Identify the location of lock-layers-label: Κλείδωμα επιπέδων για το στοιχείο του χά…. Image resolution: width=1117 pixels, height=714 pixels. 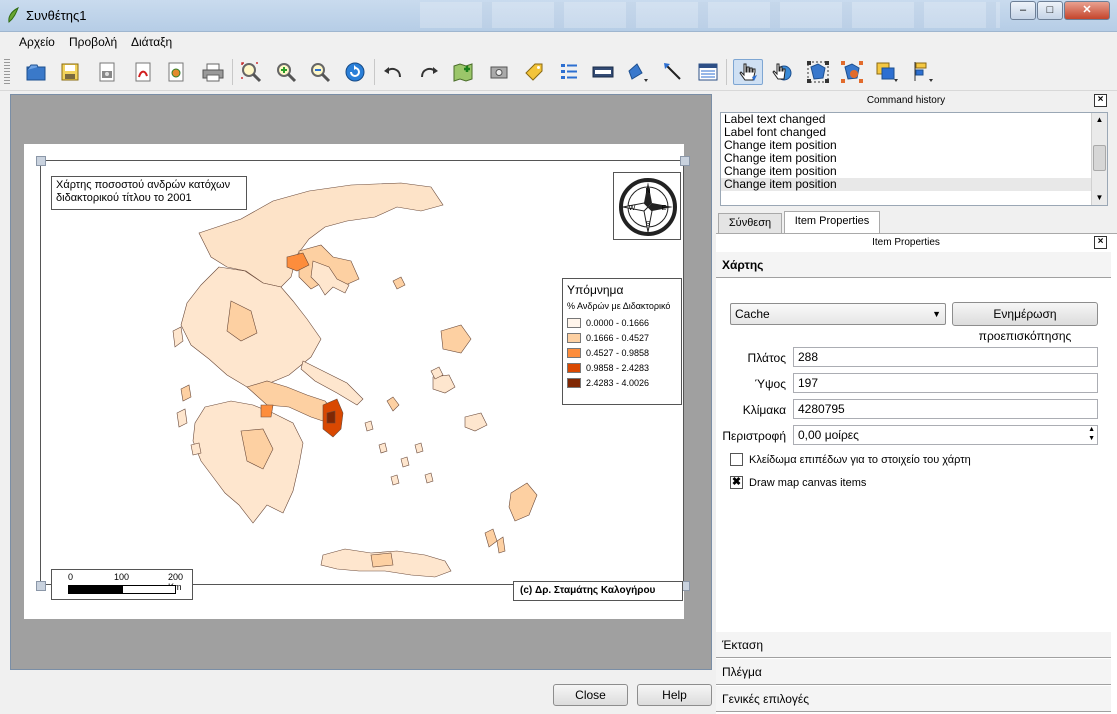
(860, 459).